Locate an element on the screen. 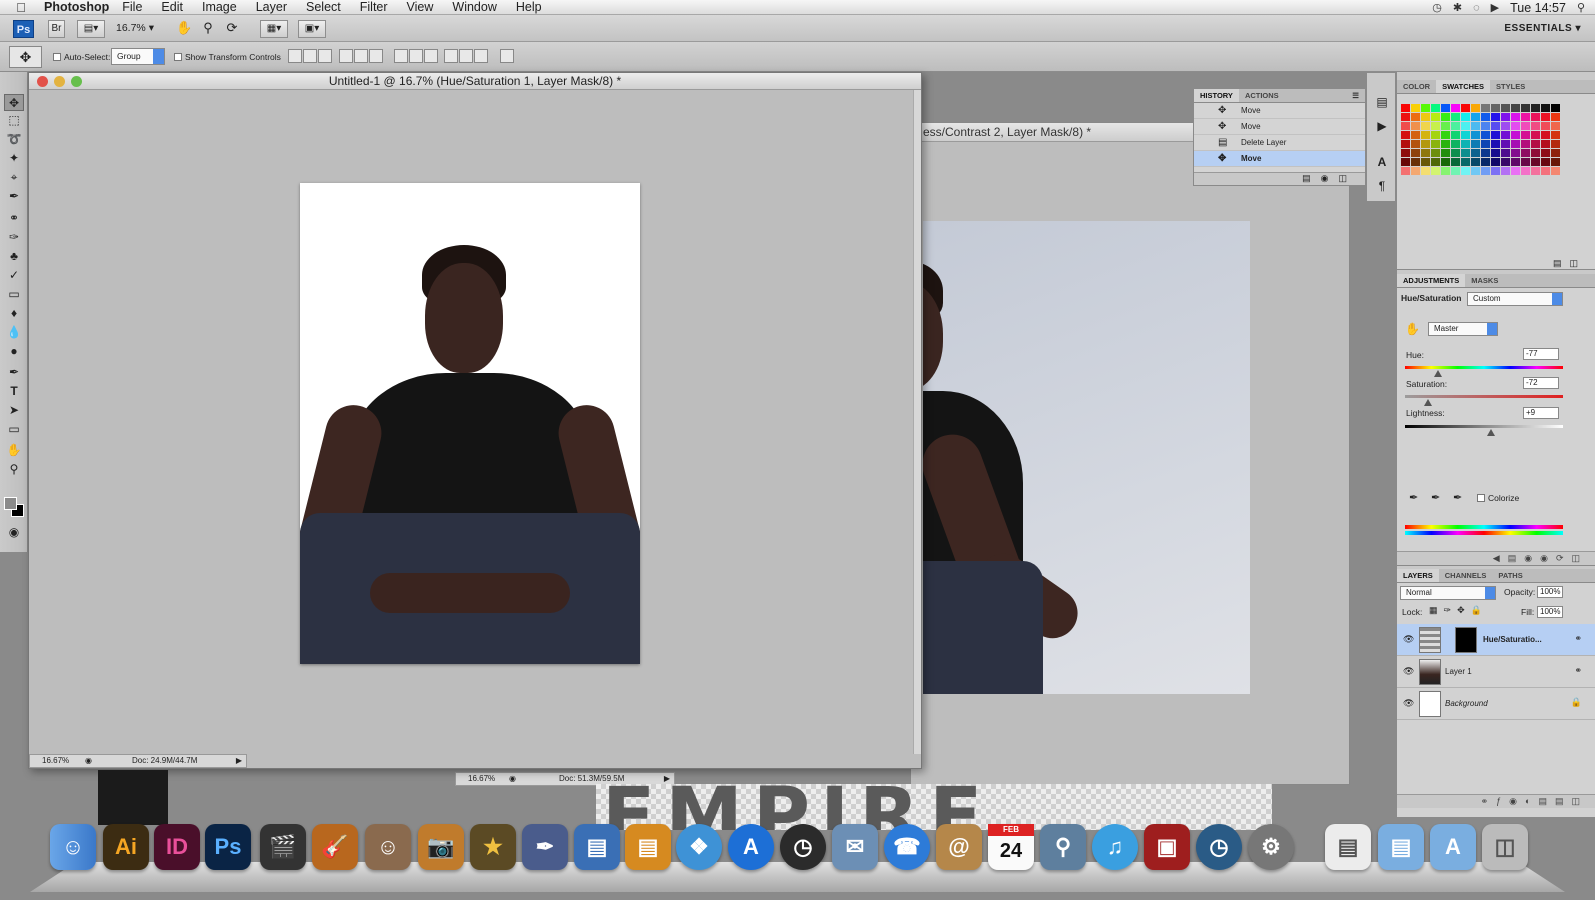 The height and width of the screenshot is (900, 1595). healing-brush-tool-icon: ⚭ is located at coordinates (14, 218).